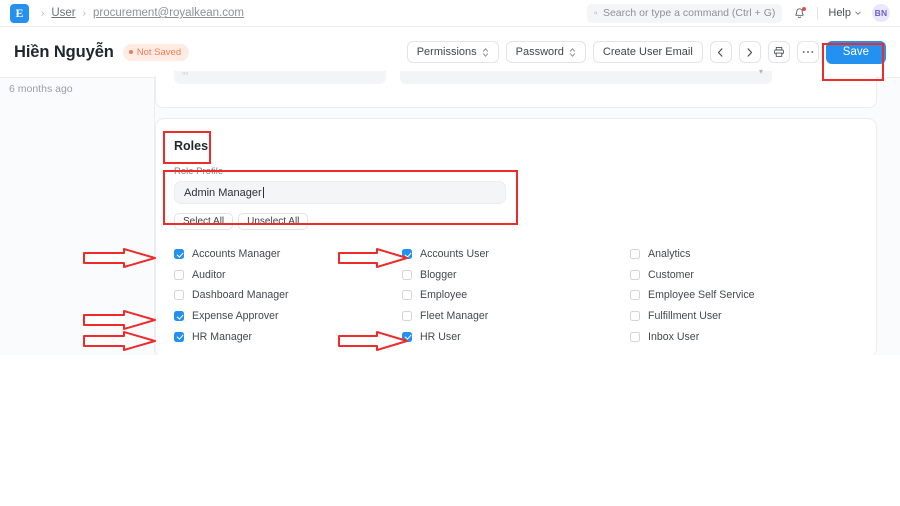  Describe the element at coordinates (669, 254) in the screenshot. I see `role-label: Analytics` at that location.